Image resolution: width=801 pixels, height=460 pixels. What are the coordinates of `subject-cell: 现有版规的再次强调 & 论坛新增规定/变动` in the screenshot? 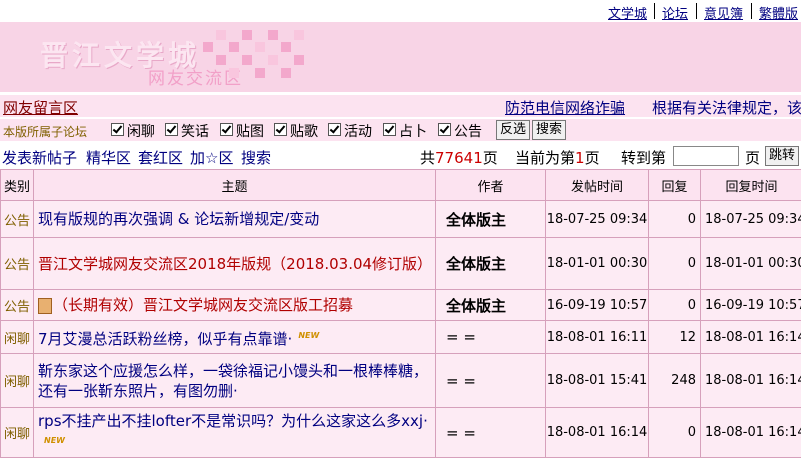 It's located at (234, 219).